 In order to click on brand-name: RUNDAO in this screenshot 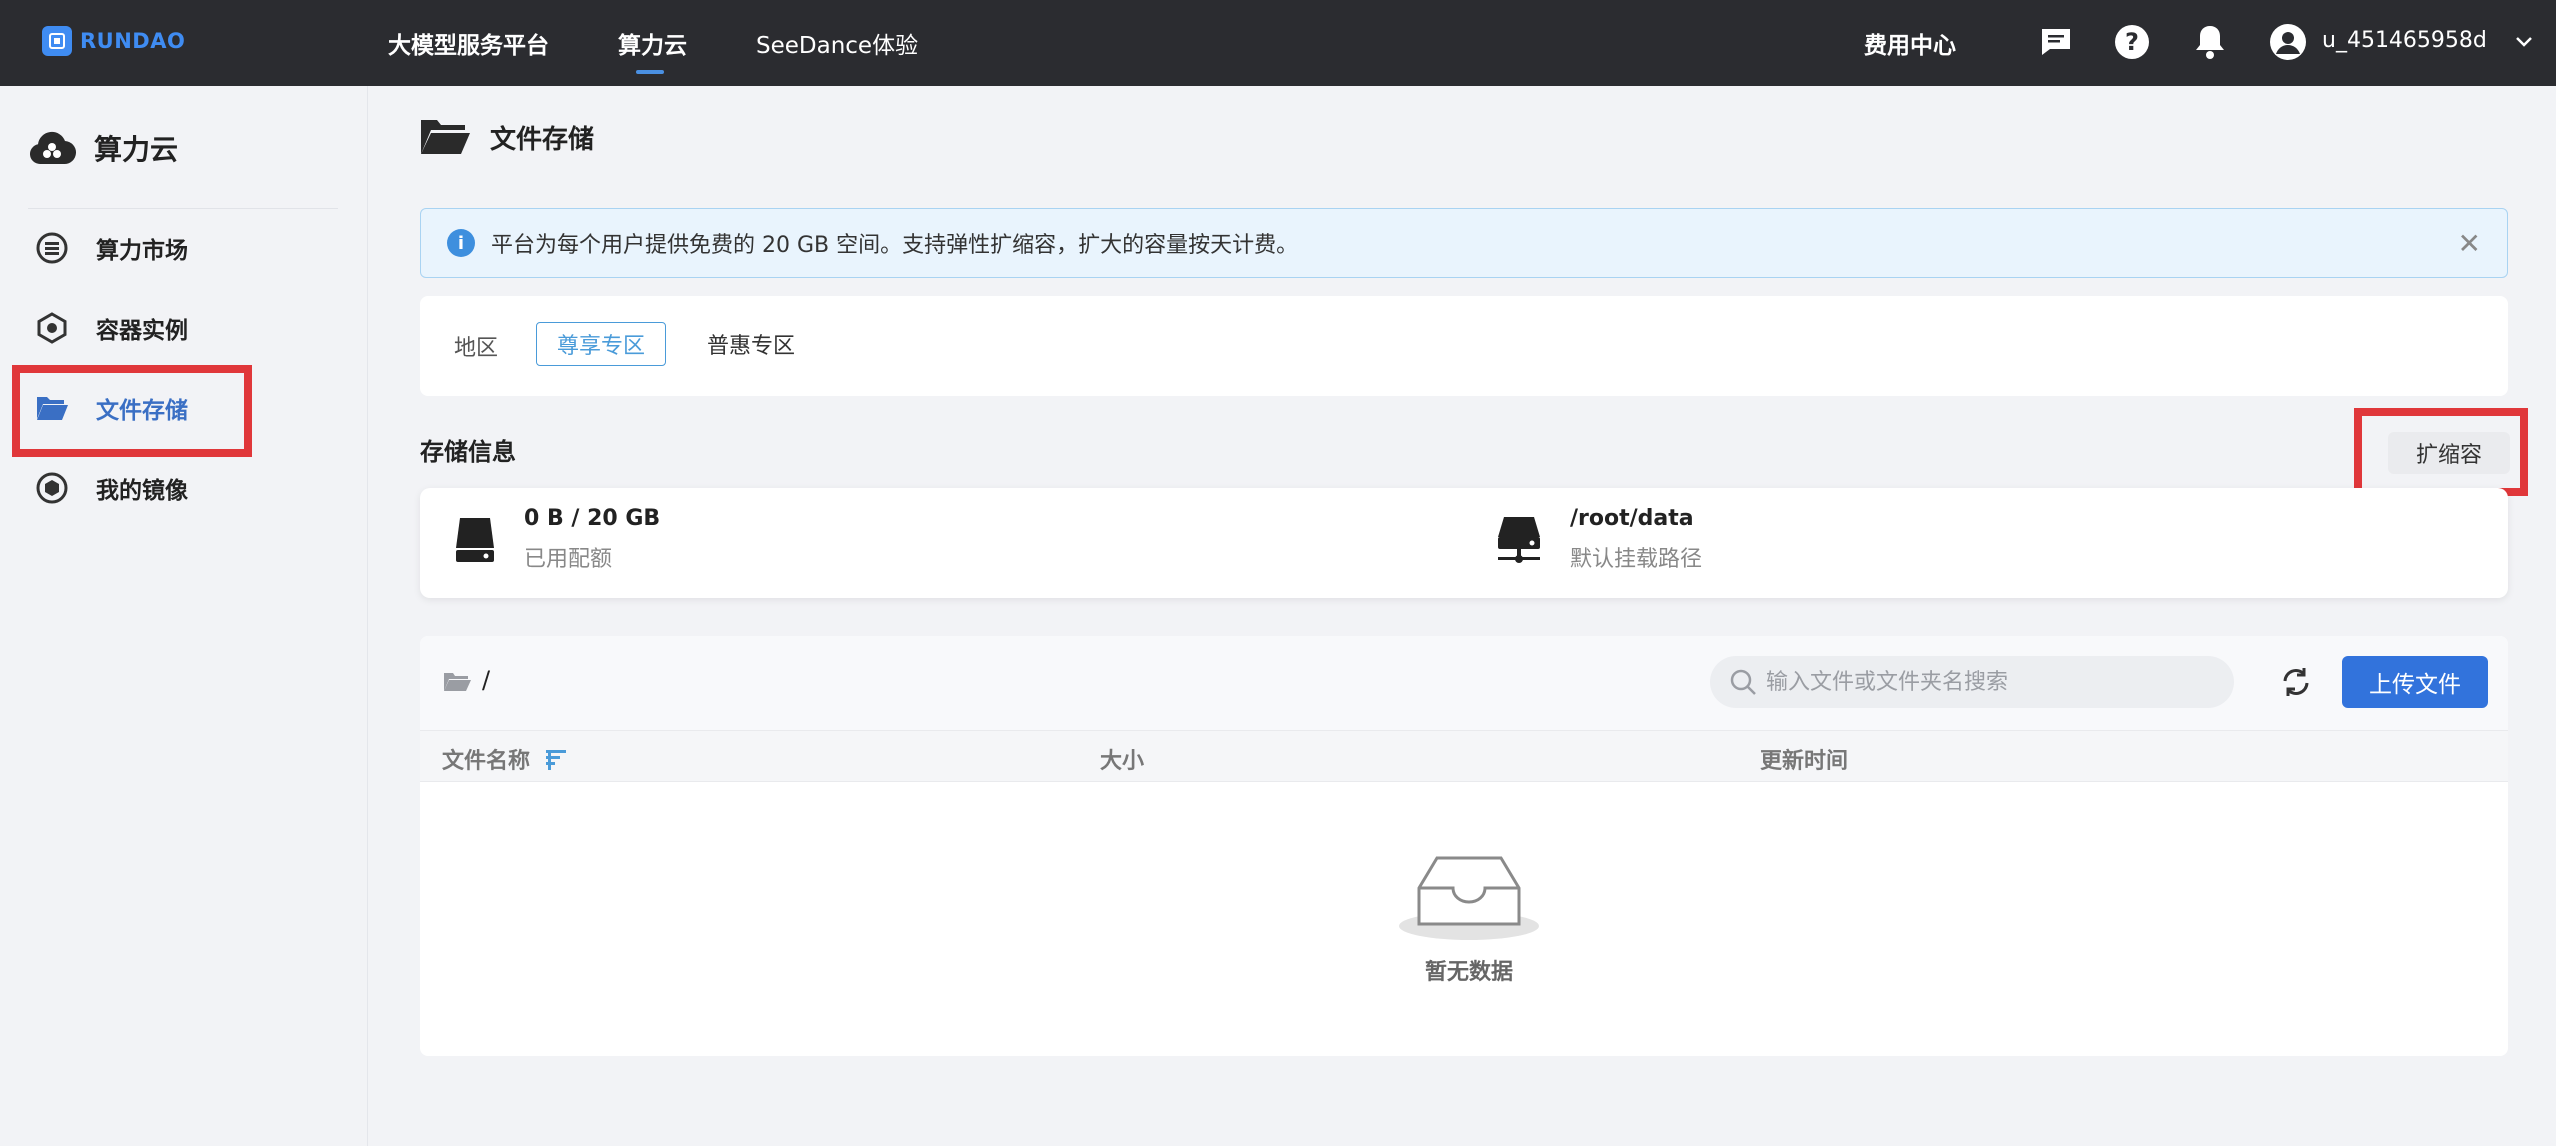, I will do `click(133, 41)`.